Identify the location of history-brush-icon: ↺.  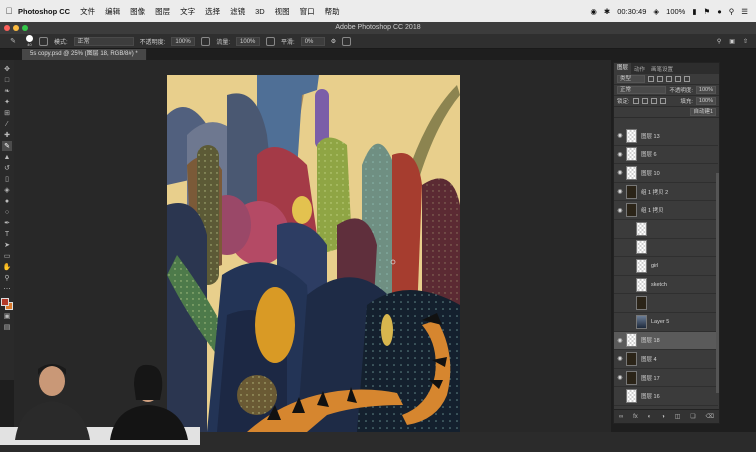
(7, 168).